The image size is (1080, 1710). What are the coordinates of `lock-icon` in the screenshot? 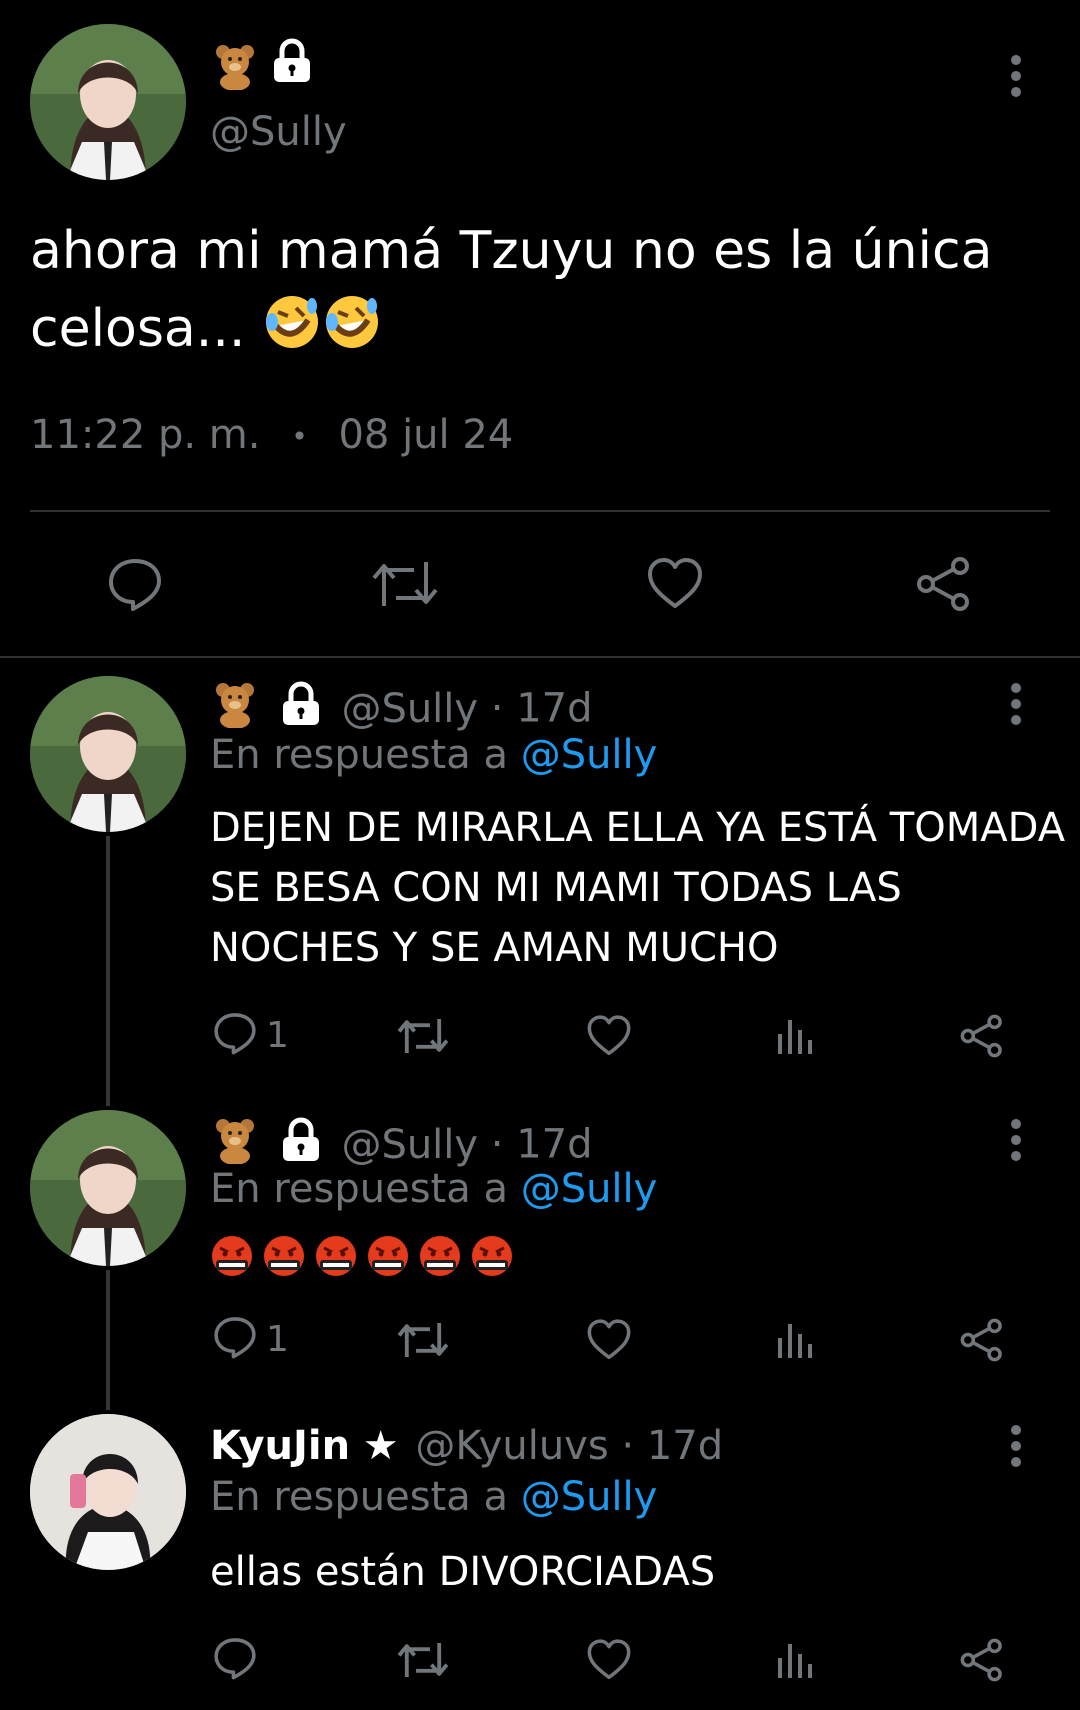 It's located at (292, 63).